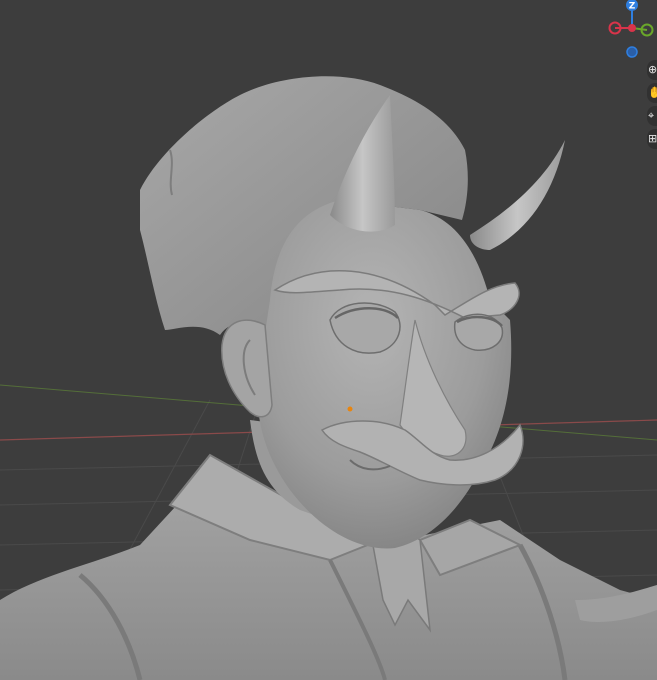 The image size is (657, 680). What do you see at coordinates (632, 52) in the screenshot?
I see `neg-z-axis-handle` at bounding box center [632, 52].